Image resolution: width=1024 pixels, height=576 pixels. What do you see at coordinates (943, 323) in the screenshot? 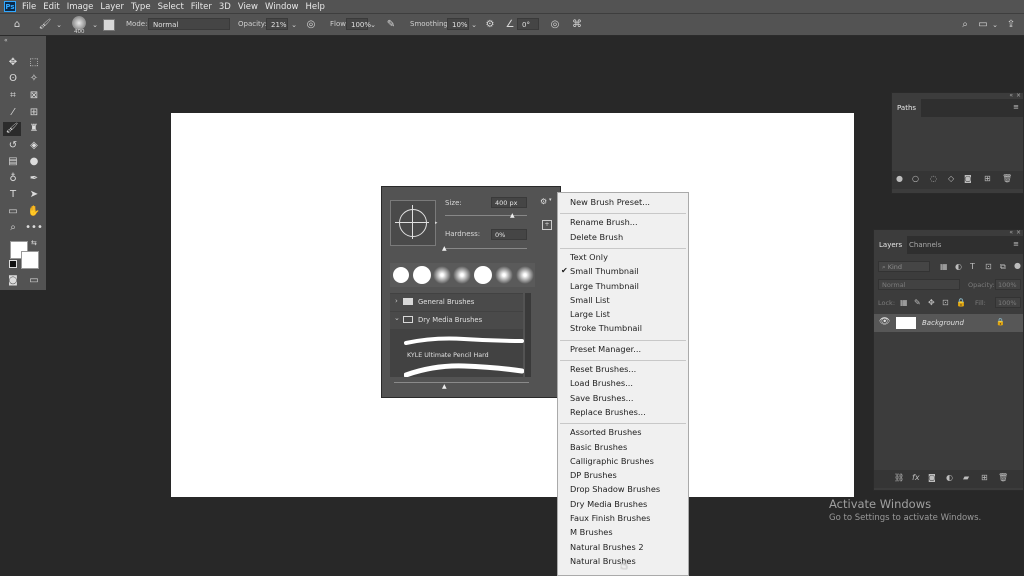
I see `layer-name: Background` at bounding box center [943, 323].